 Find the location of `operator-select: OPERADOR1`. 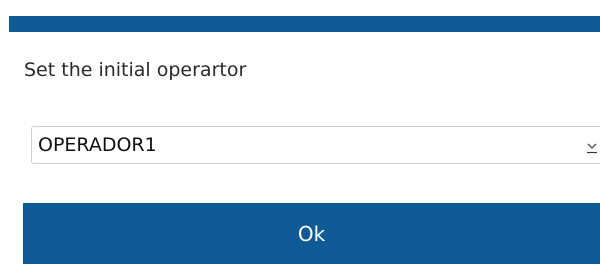

operator-select: OPERADOR1 is located at coordinates (315, 145).